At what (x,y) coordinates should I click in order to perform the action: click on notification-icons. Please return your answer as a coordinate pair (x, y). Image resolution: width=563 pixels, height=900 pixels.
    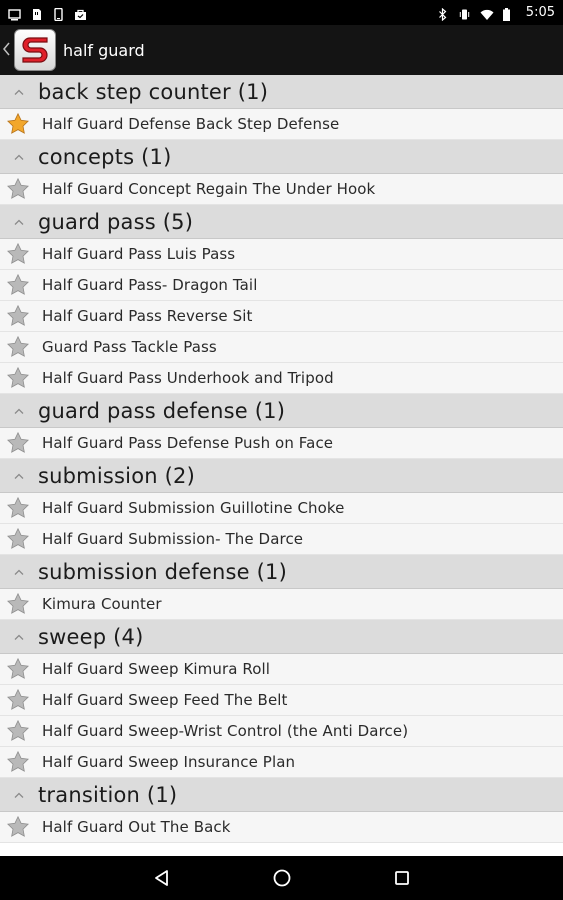
    Looking at the image, I should click on (47, 14).